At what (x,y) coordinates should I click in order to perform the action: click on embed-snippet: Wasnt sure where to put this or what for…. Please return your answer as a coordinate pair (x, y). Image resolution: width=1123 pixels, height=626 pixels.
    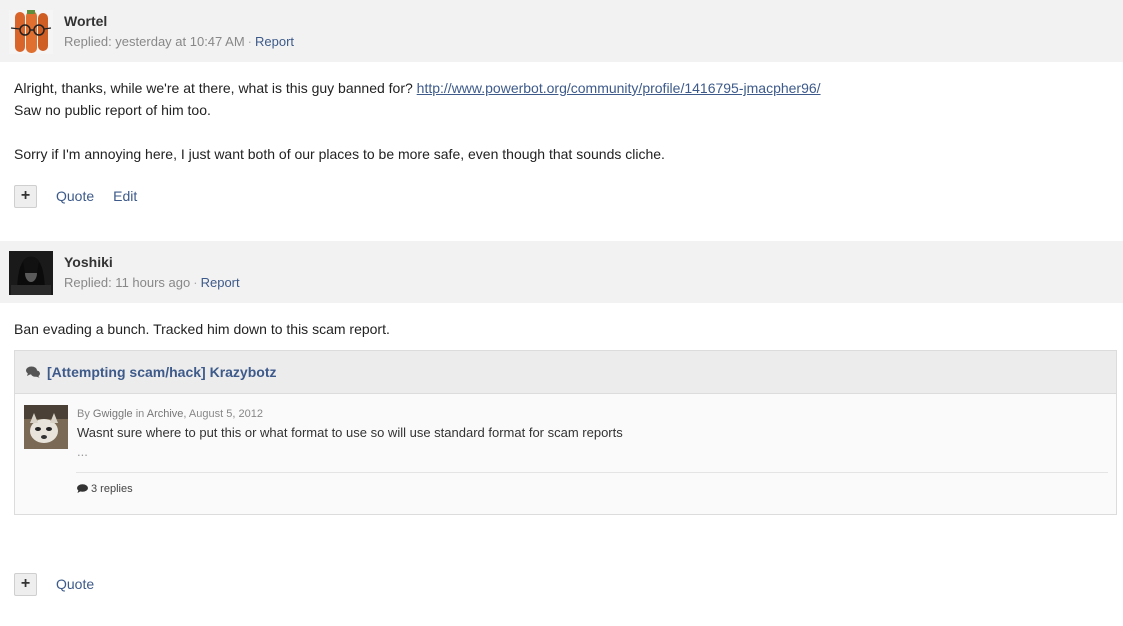
    Looking at the image, I should click on (350, 432).